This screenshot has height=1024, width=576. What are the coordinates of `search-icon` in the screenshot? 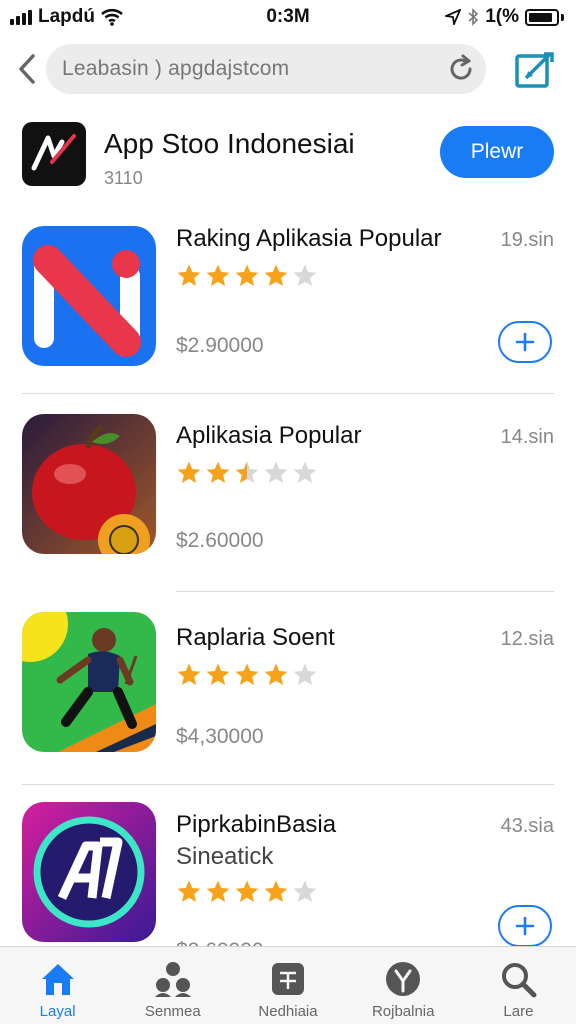 It's located at (519, 980).